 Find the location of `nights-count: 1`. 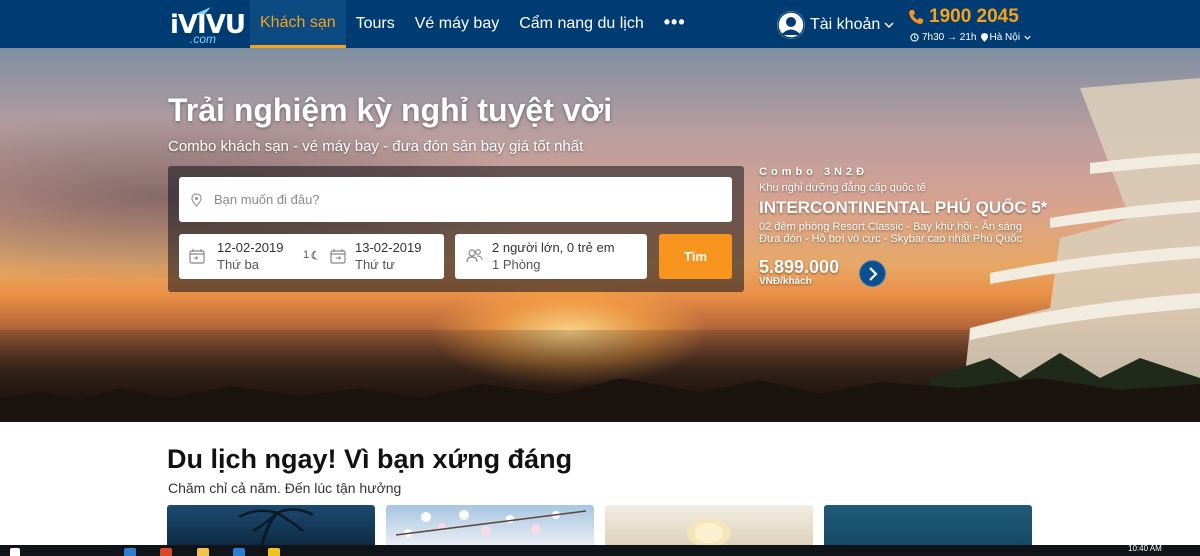

nights-count: 1 is located at coordinates (311, 255).